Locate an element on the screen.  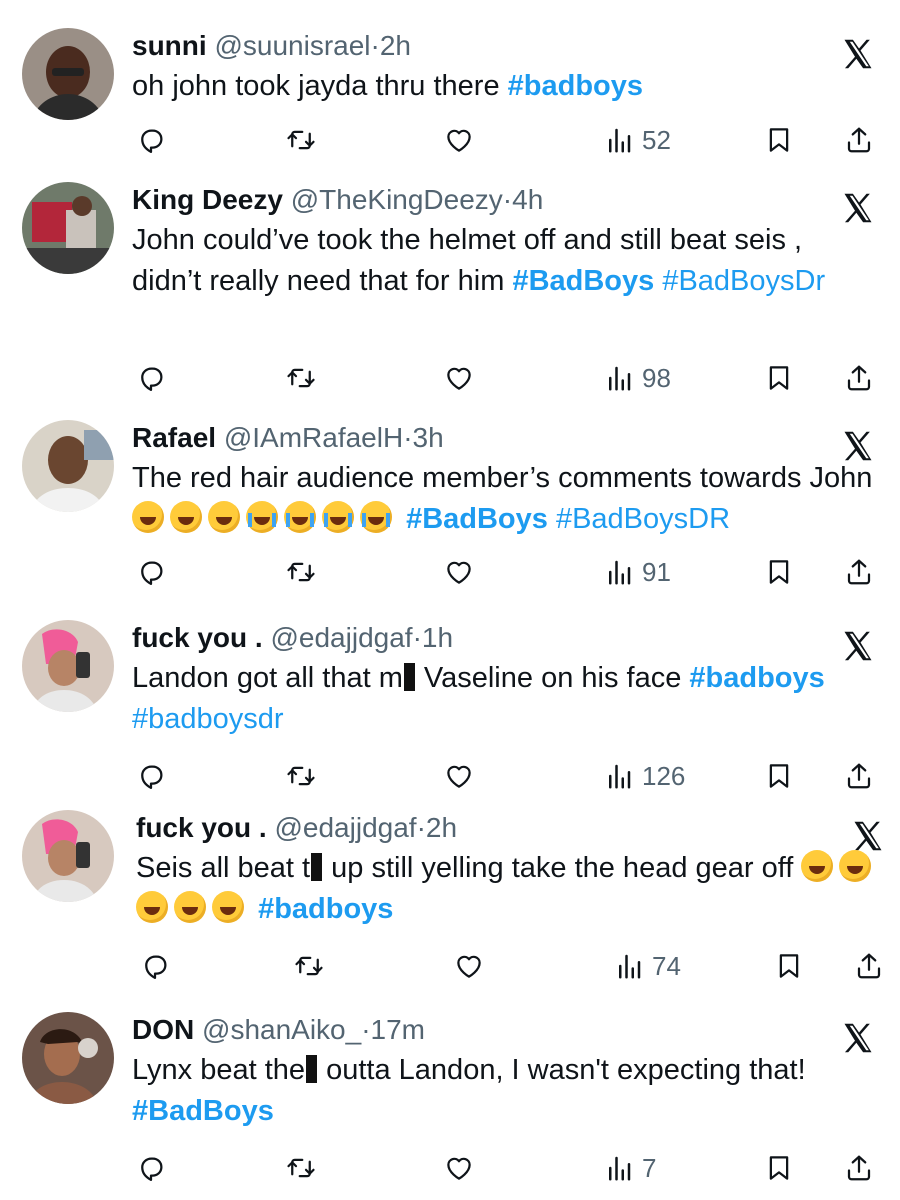
display-name: King Deezy is located at coordinates (207, 199).